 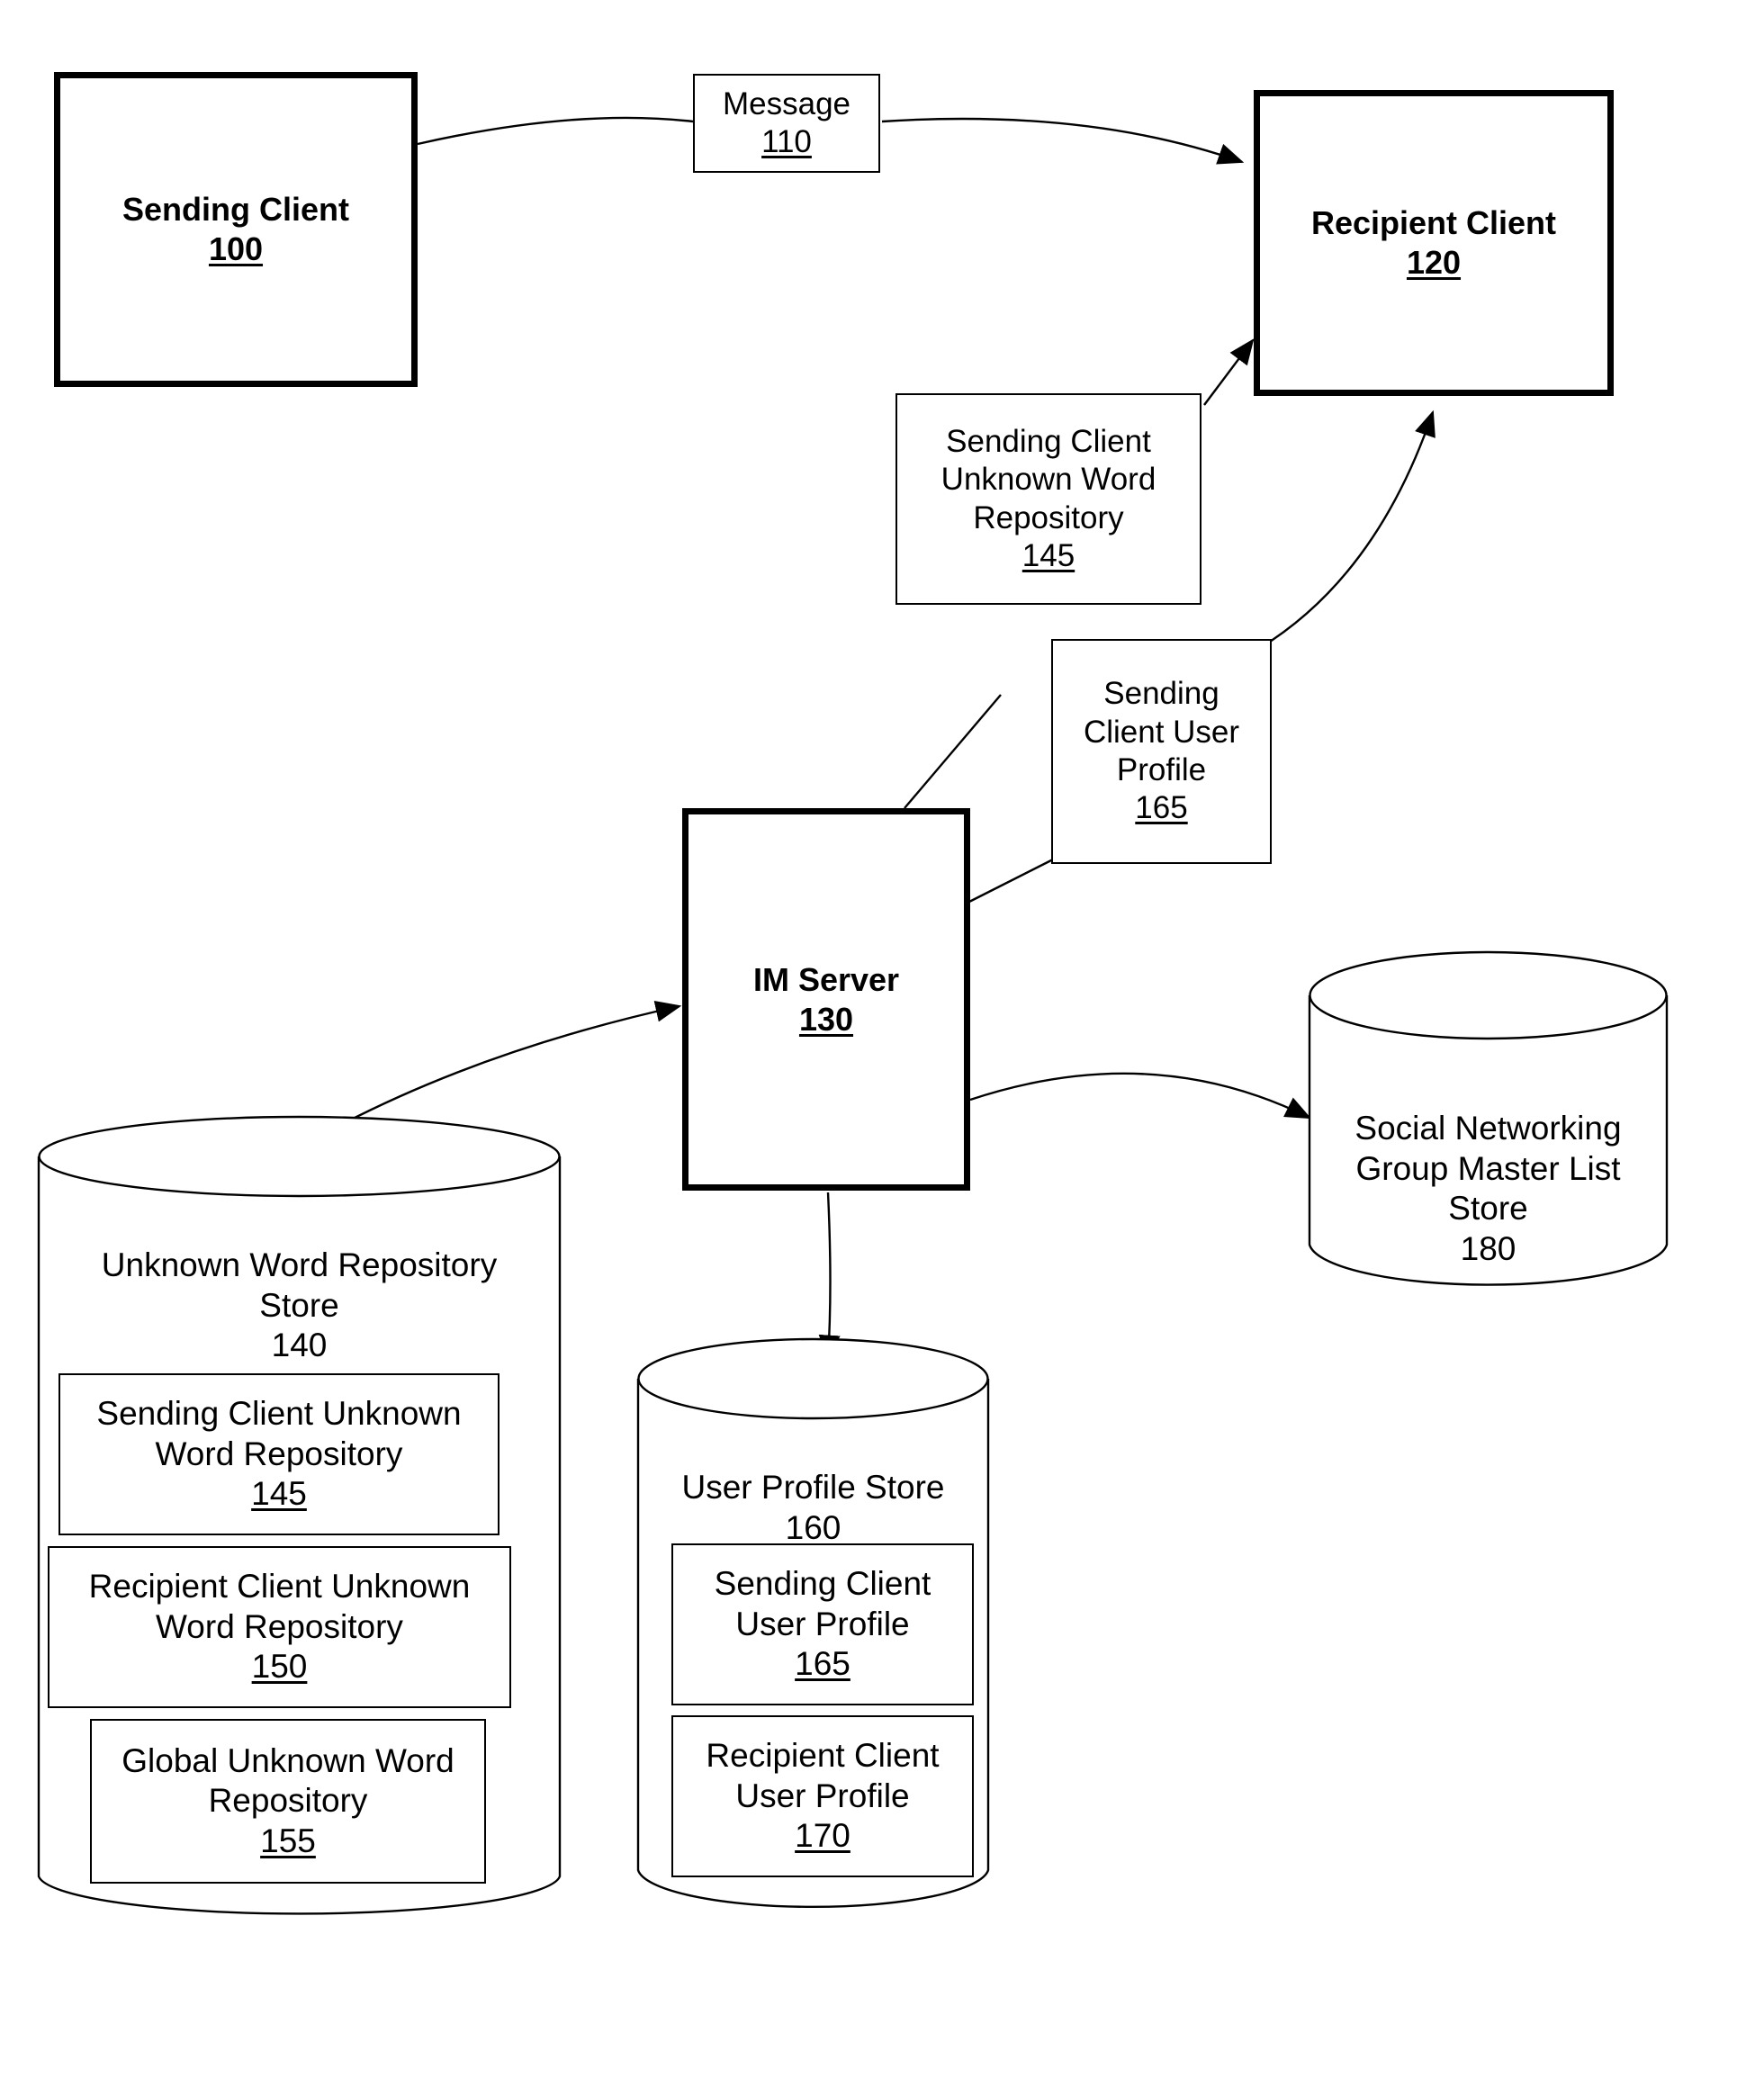 I want to click on unknown-word-repository-store-label: Unknown Word Repository Store, so click(x=299, y=1285).